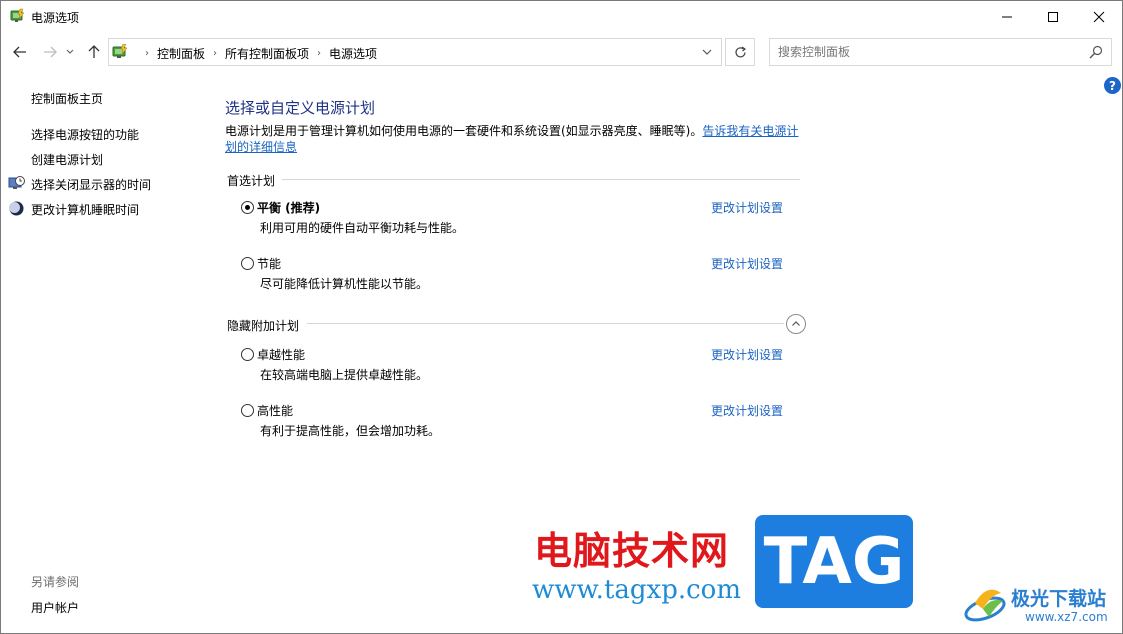 Image resolution: width=1123 pixels, height=634 pixels. What do you see at coordinates (91, 184) in the screenshot?
I see `display-off-time-link: 选择关闭显示器的时间` at bounding box center [91, 184].